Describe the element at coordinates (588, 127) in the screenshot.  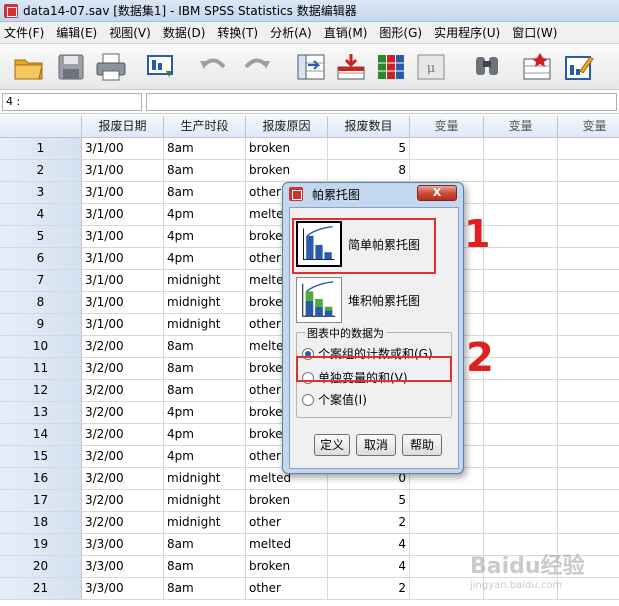
I see `column-header: 变量` at that location.